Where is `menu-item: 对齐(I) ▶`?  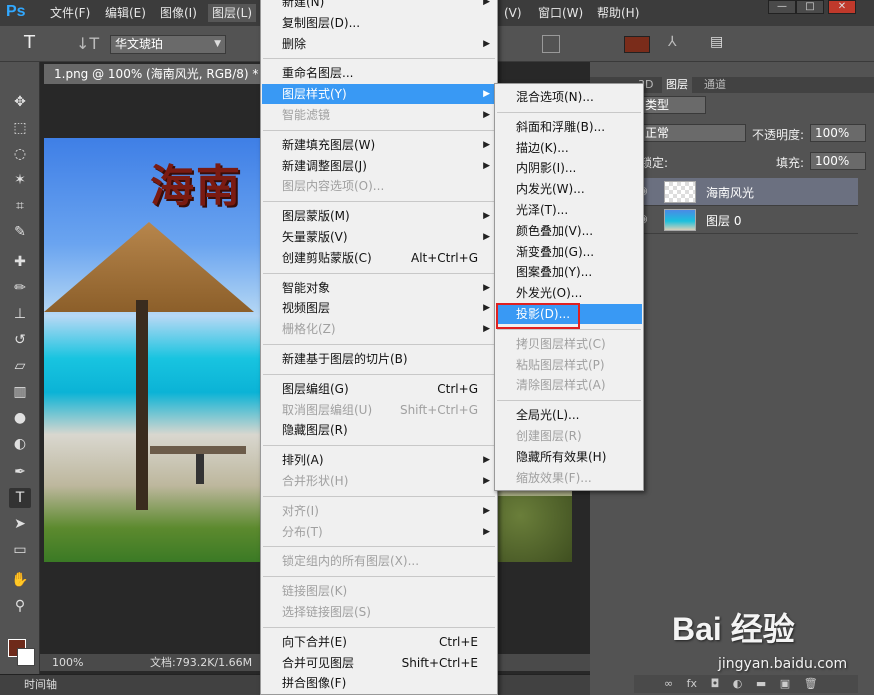 menu-item: 对齐(I) ▶ is located at coordinates (379, 511).